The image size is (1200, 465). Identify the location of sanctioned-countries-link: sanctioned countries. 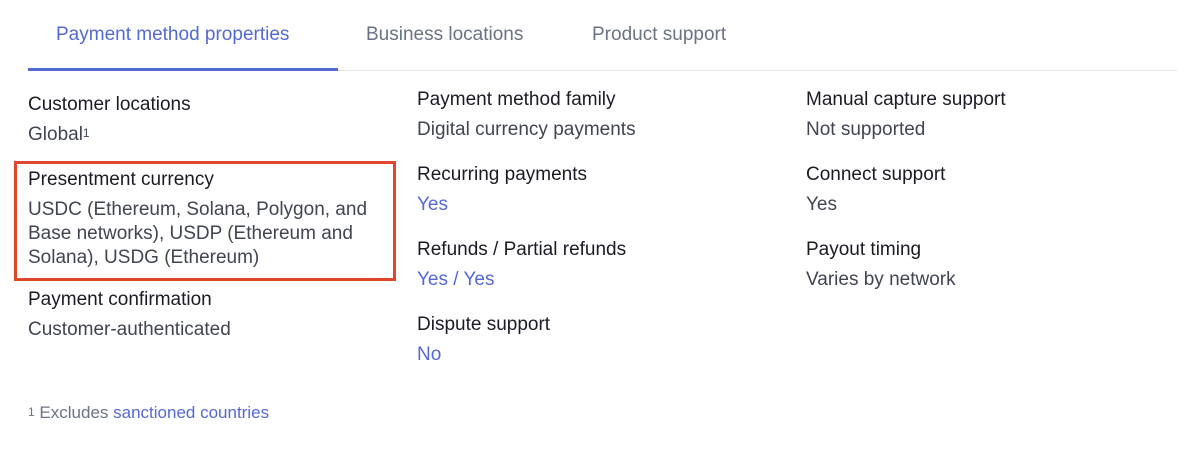
(191, 412).